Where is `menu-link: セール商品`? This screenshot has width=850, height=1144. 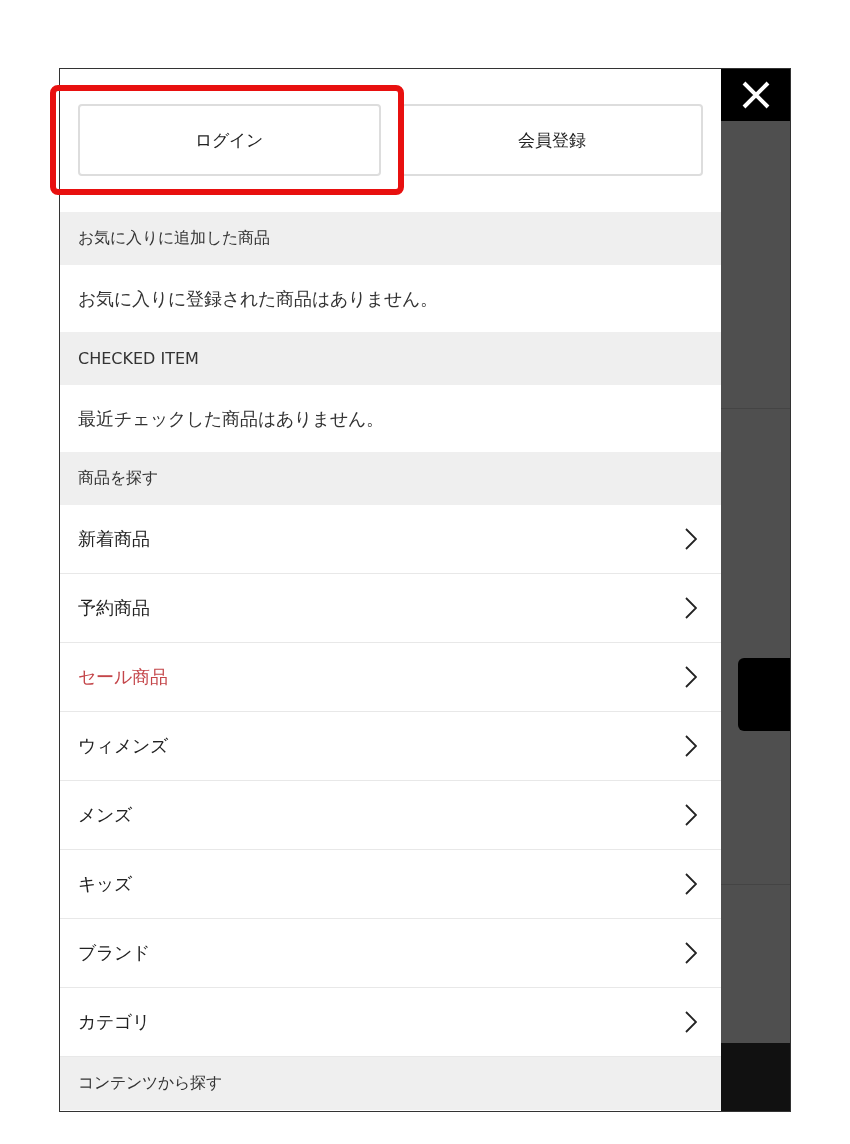 menu-link: セール商品 is located at coordinates (390, 677).